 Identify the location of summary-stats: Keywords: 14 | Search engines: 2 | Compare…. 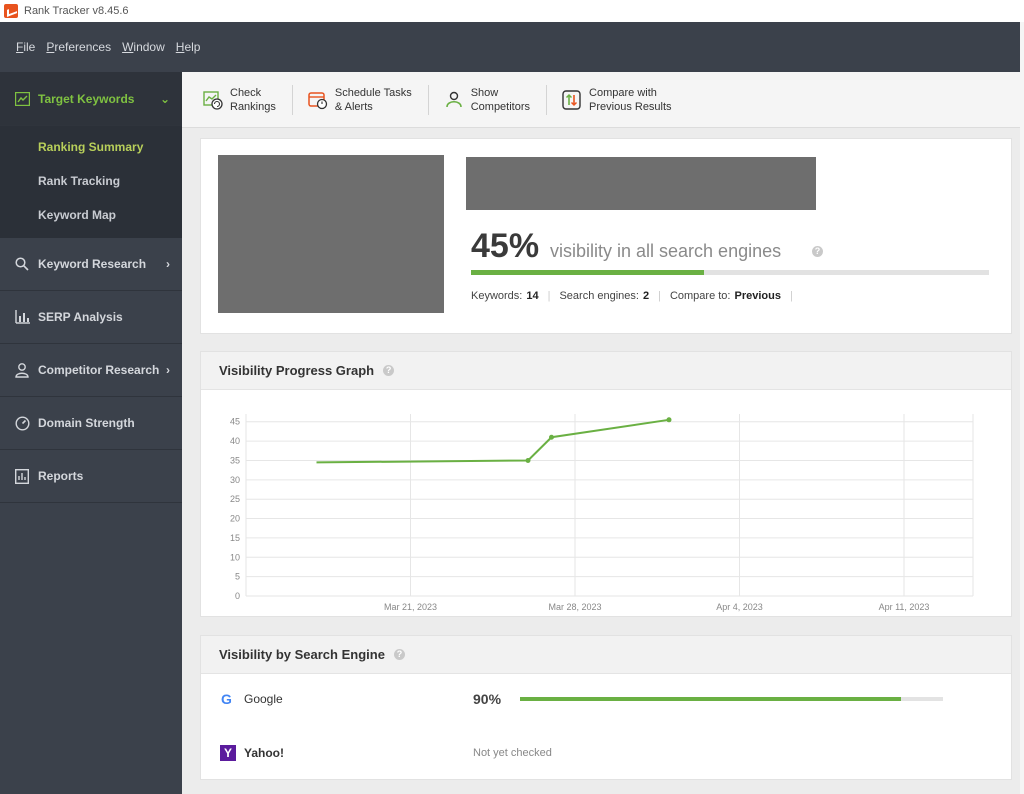
(632, 296).